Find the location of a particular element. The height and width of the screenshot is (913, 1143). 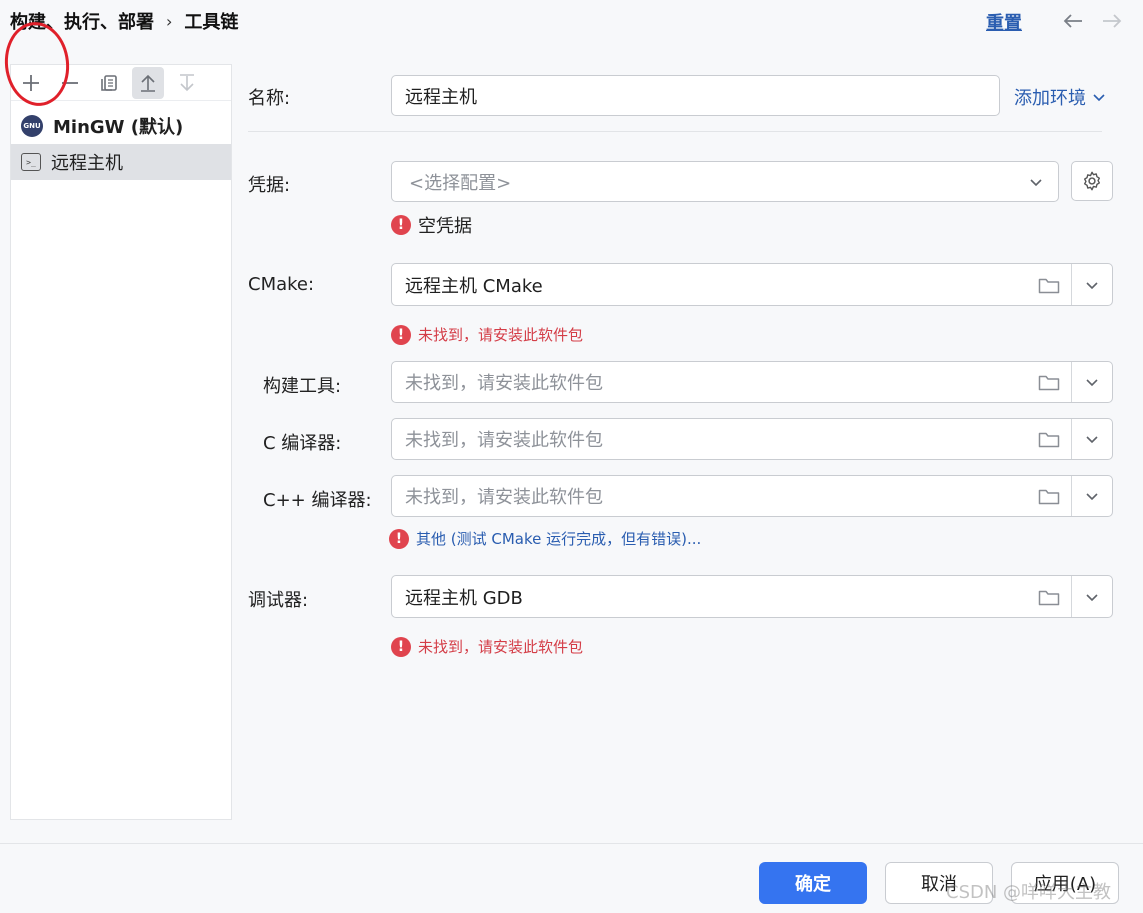

gear-icon is located at coordinates (1092, 181).